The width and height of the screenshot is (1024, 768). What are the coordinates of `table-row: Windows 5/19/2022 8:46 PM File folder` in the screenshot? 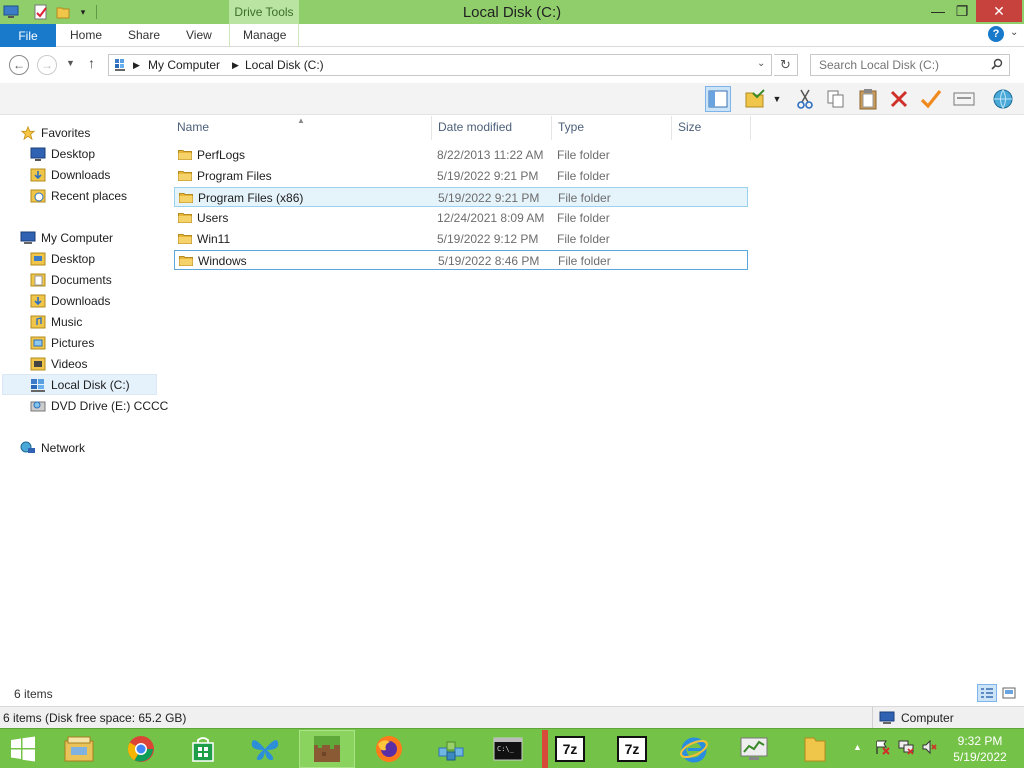 It's located at (461, 260).